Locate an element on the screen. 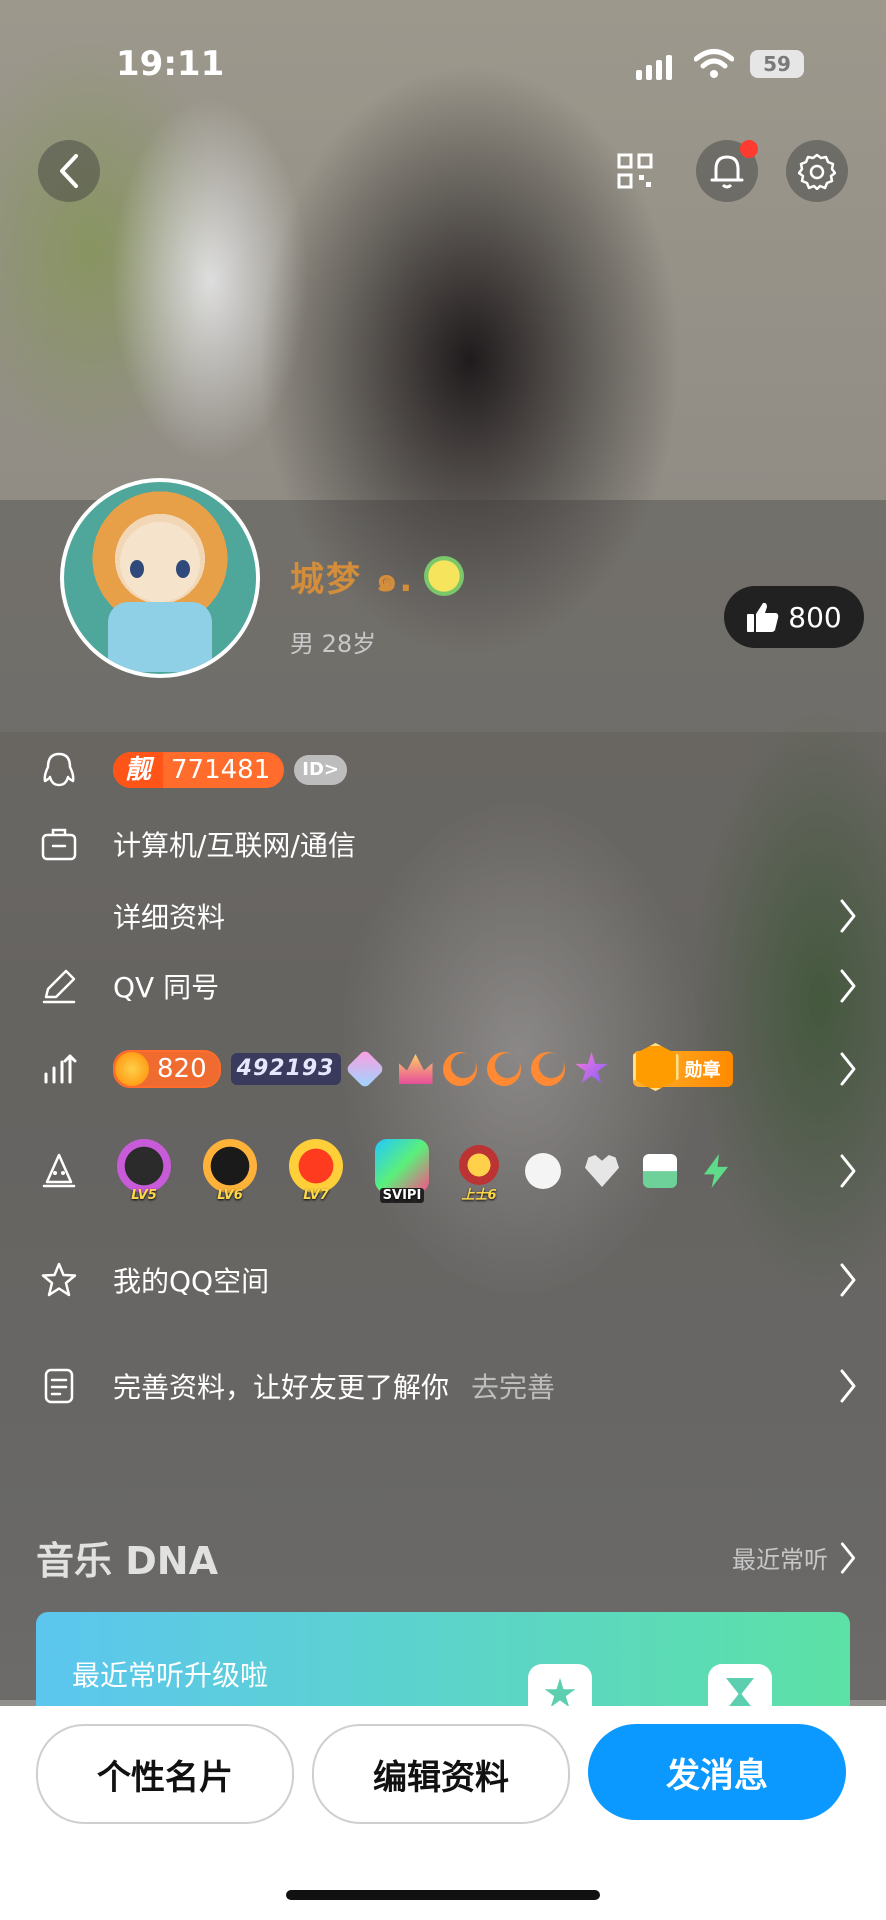  settings-button is located at coordinates (817, 171).